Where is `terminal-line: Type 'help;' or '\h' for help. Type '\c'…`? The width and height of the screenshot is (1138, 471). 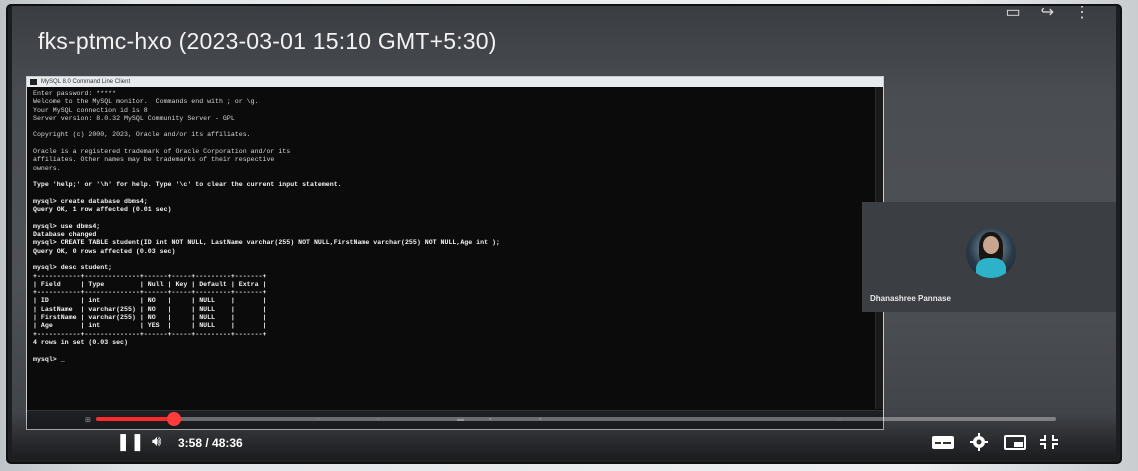
terminal-line: Type 'help;' or '\h' for help. Type '\c'… is located at coordinates (187, 185).